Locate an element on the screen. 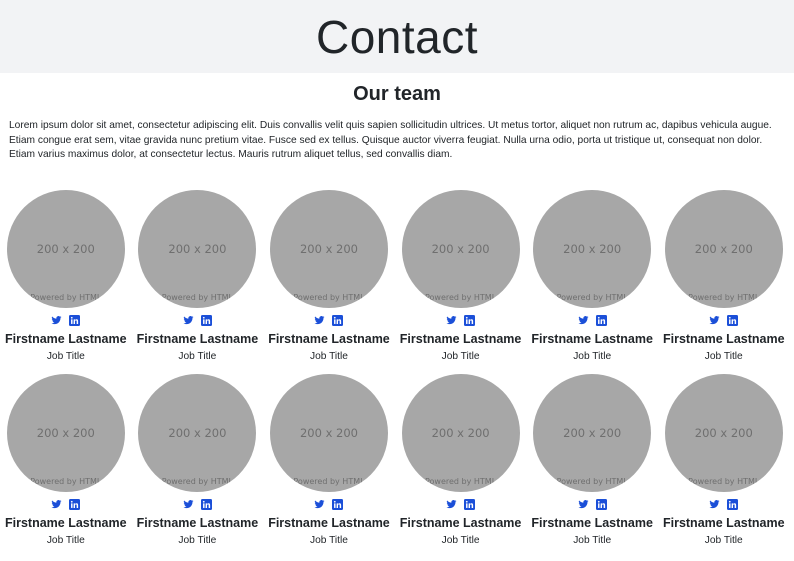 The height and width of the screenshot is (561, 794). page-title: Contact is located at coordinates (397, 36).